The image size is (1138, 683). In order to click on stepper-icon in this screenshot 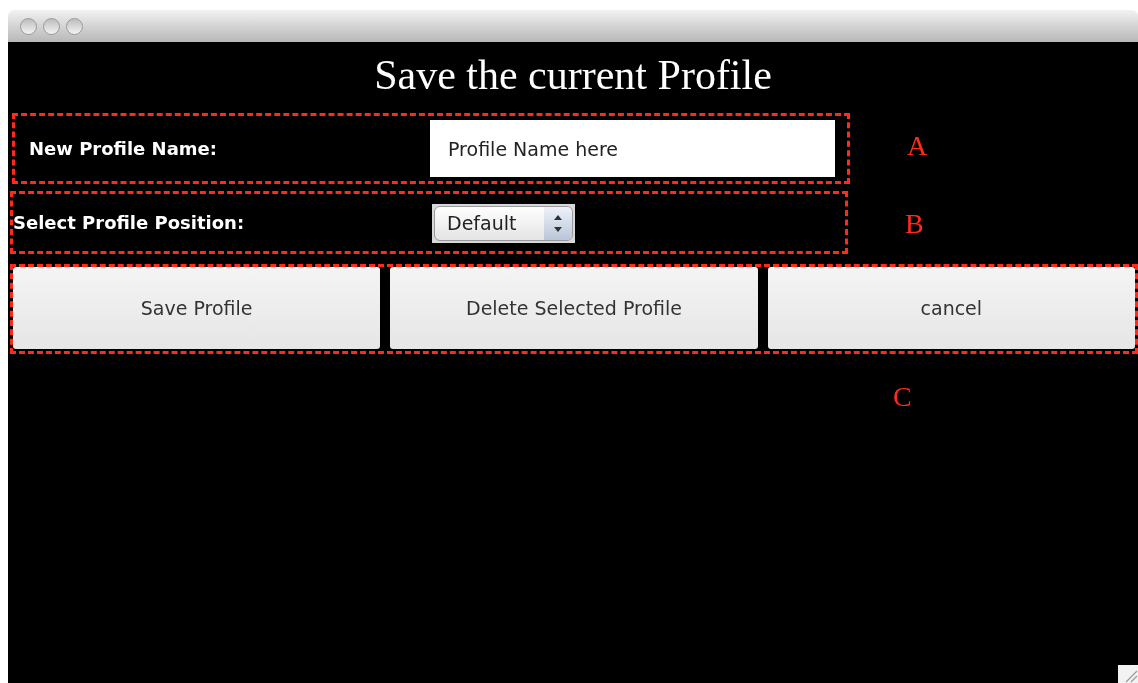, I will do `click(558, 223)`.